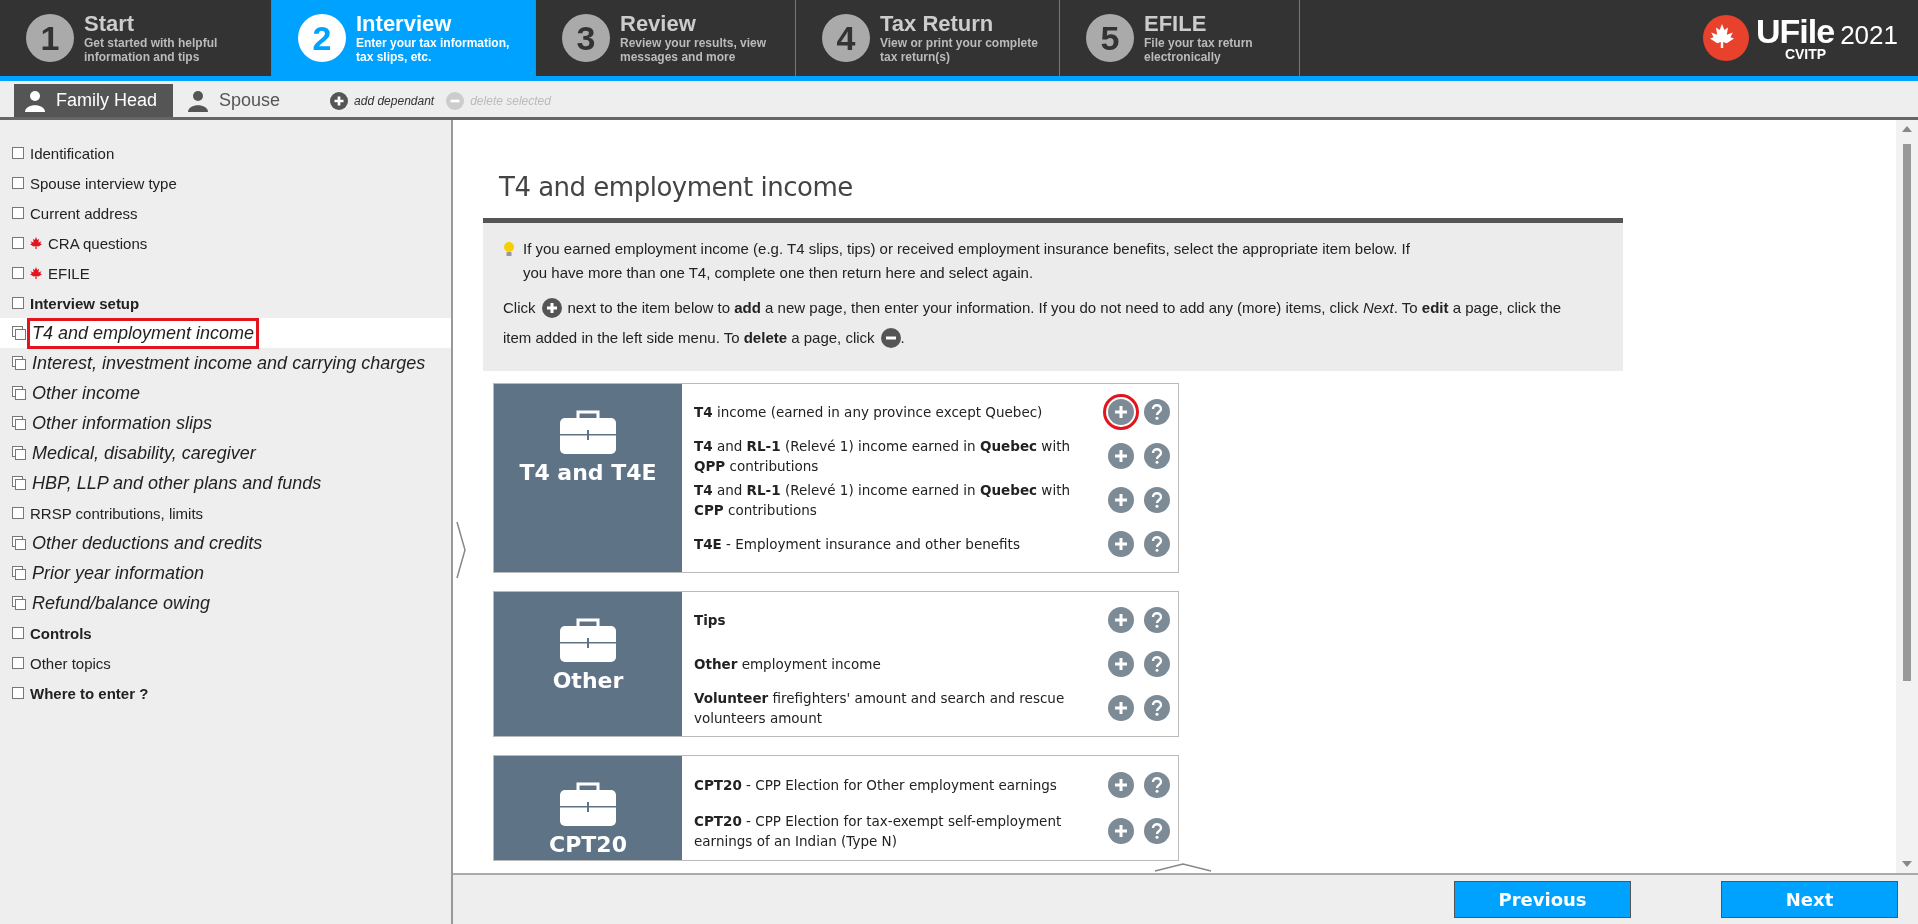 The height and width of the screenshot is (924, 1918). What do you see at coordinates (586, 38) in the screenshot?
I see `step-number: 3` at bounding box center [586, 38].